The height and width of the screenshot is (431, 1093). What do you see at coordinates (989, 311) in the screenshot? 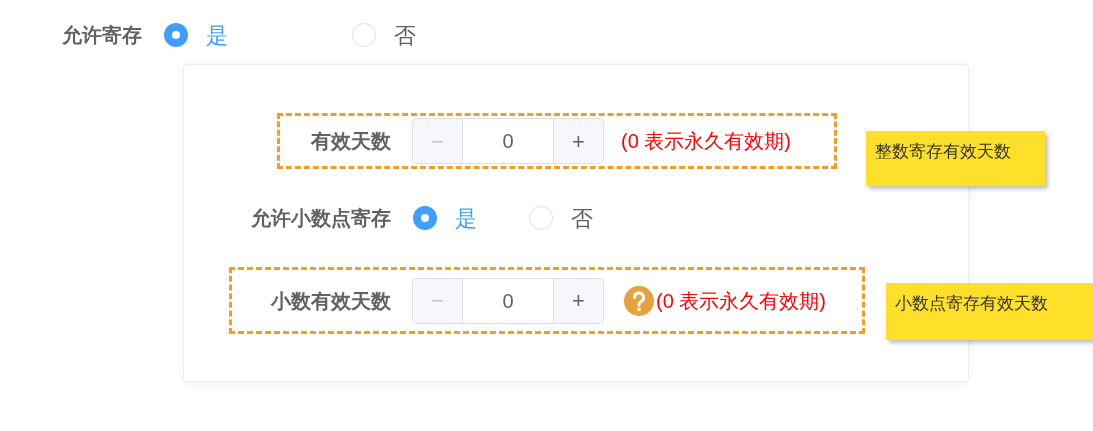
I see `sticky-note: 小数点寄存有效天数` at bounding box center [989, 311].